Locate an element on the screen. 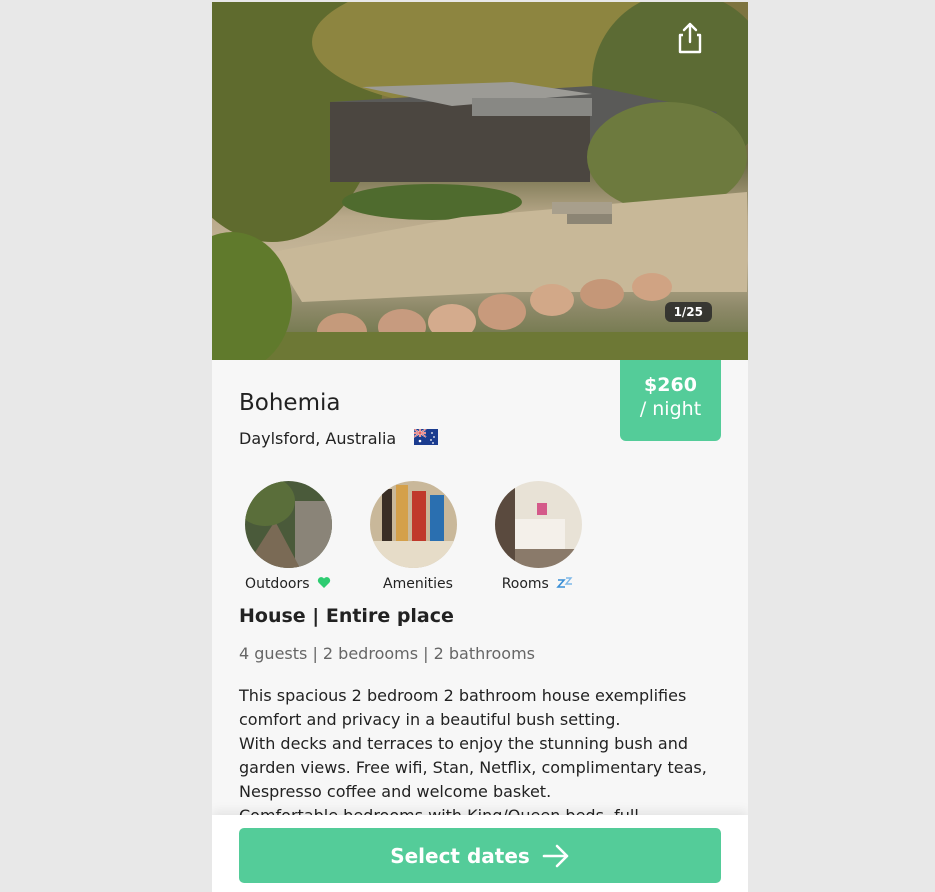  category-thumb-rooms is located at coordinates (538, 524).